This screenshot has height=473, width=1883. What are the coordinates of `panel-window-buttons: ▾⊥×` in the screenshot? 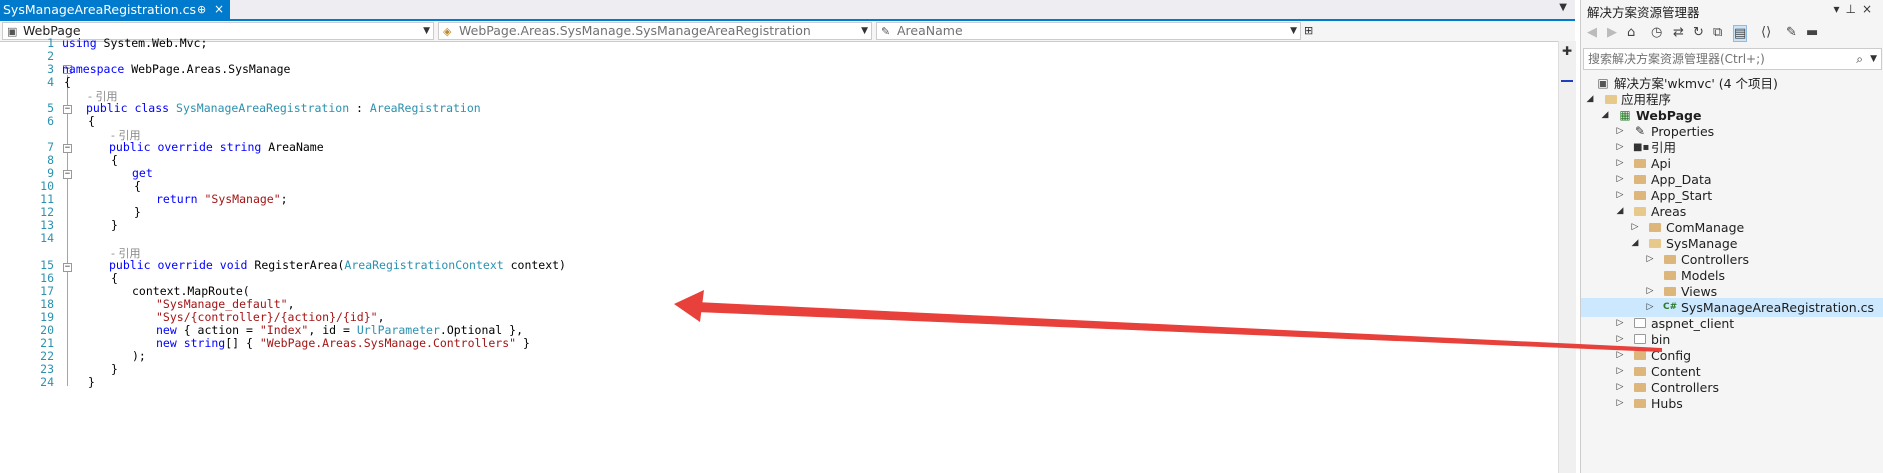 It's located at (1855, 9).